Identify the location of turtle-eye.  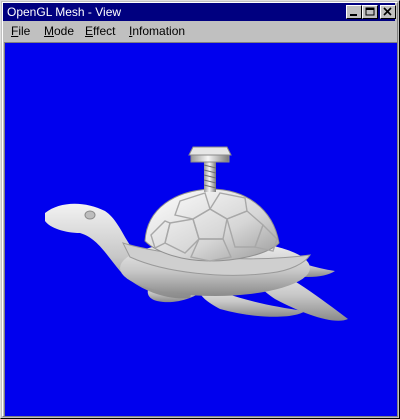
(90, 215).